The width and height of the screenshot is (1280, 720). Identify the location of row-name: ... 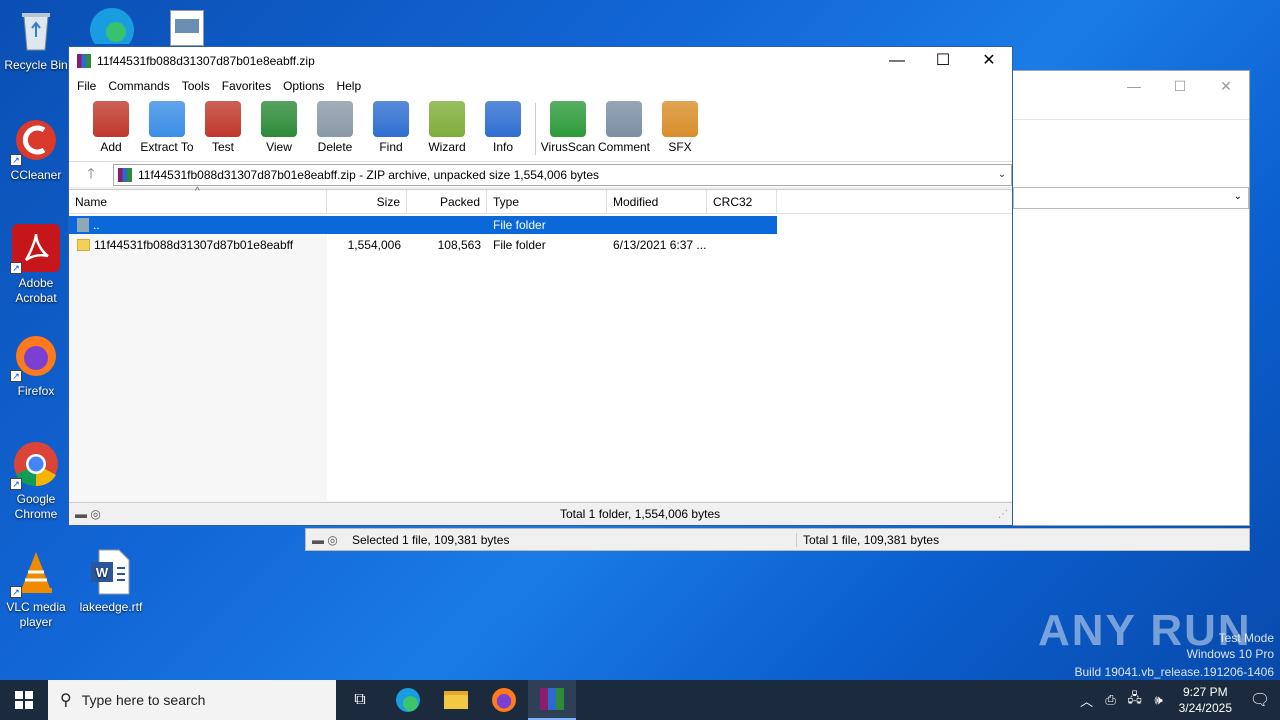
(96, 225).